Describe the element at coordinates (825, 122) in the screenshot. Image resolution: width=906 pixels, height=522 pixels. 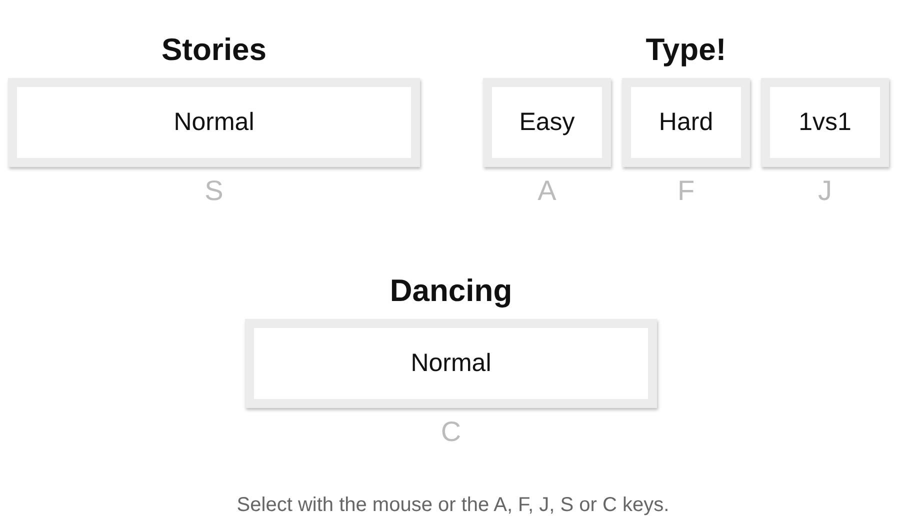
I see `mode-button: 1vs1` at that location.